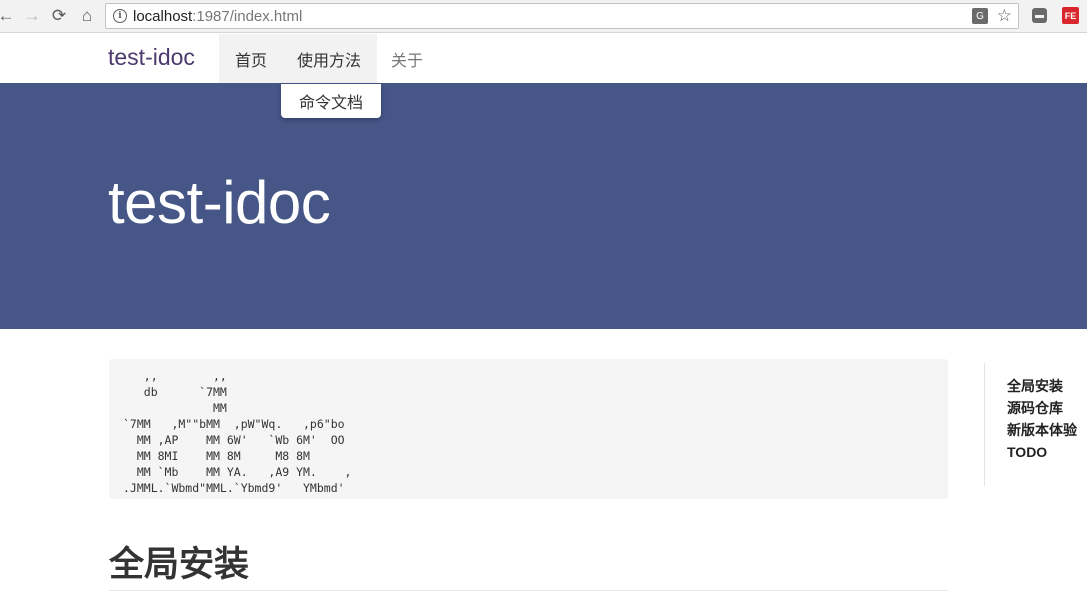 The height and width of the screenshot is (604, 1087). What do you see at coordinates (528, 590) in the screenshot?
I see `heading-divider` at bounding box center [528, 590].